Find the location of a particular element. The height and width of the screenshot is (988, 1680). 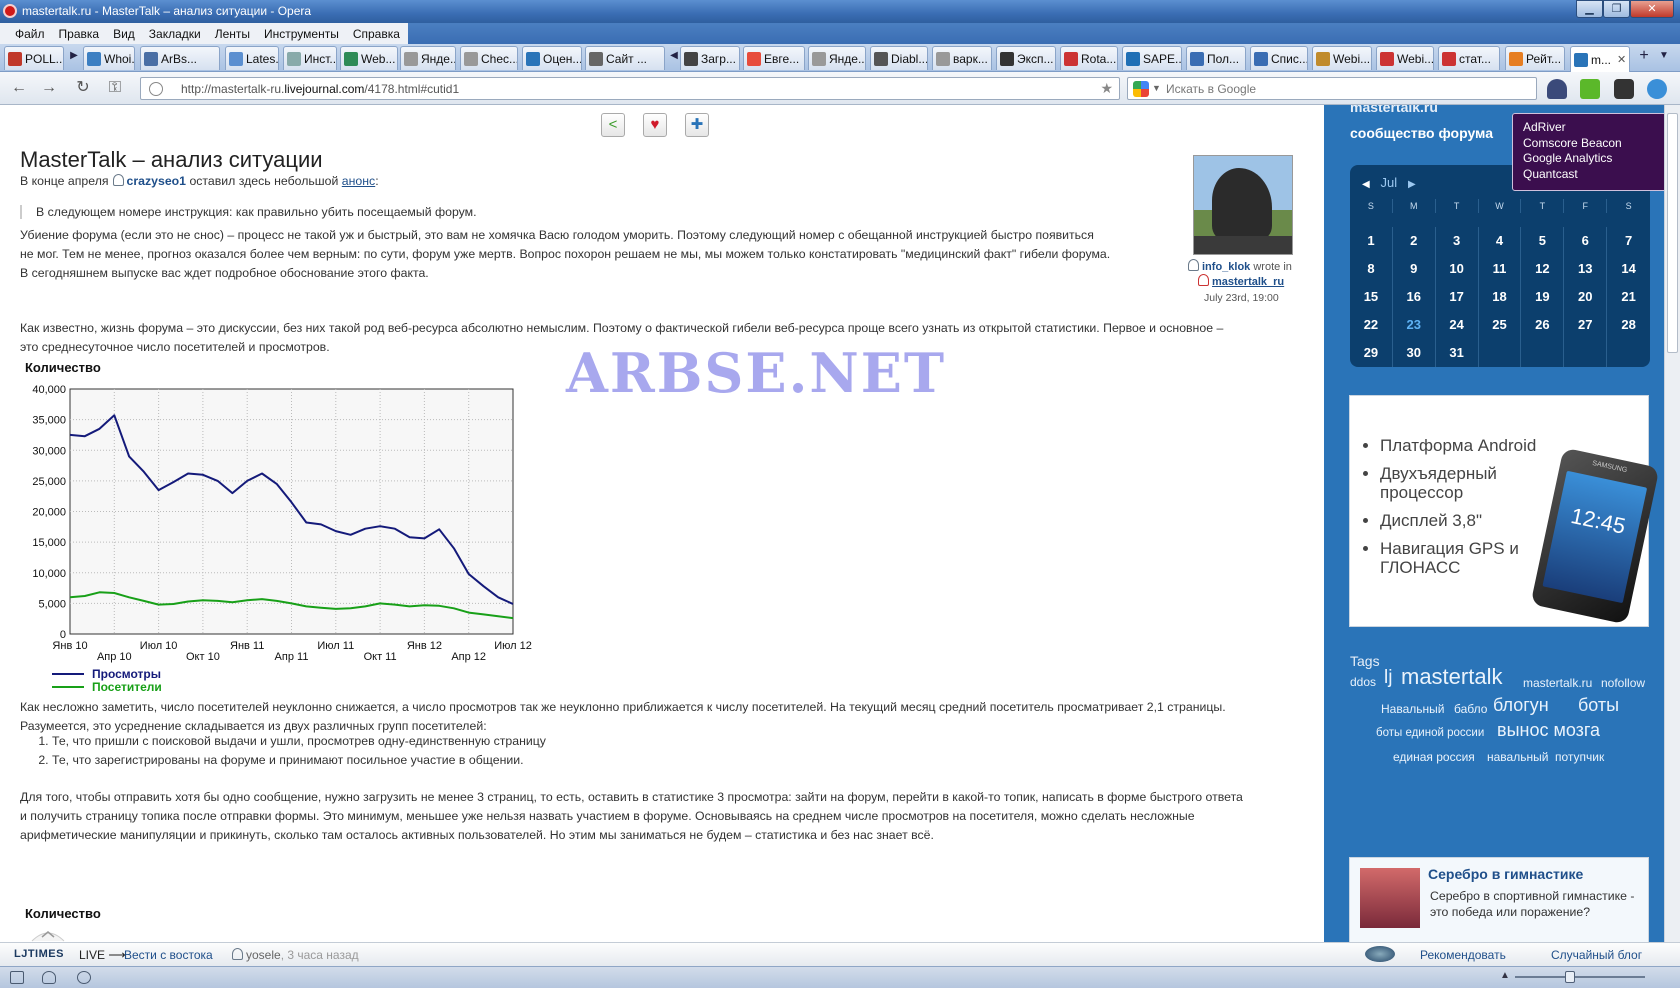

speed-dial-icon is located at coordinates (84, 977).